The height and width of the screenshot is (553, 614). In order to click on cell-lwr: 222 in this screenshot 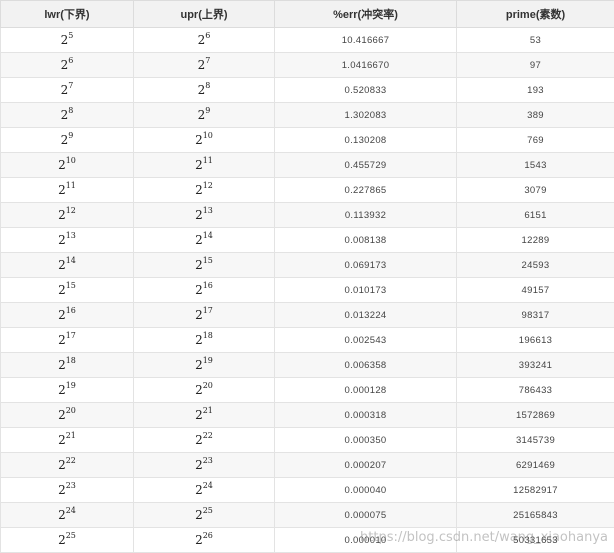, I will do `click(67, 465)`.